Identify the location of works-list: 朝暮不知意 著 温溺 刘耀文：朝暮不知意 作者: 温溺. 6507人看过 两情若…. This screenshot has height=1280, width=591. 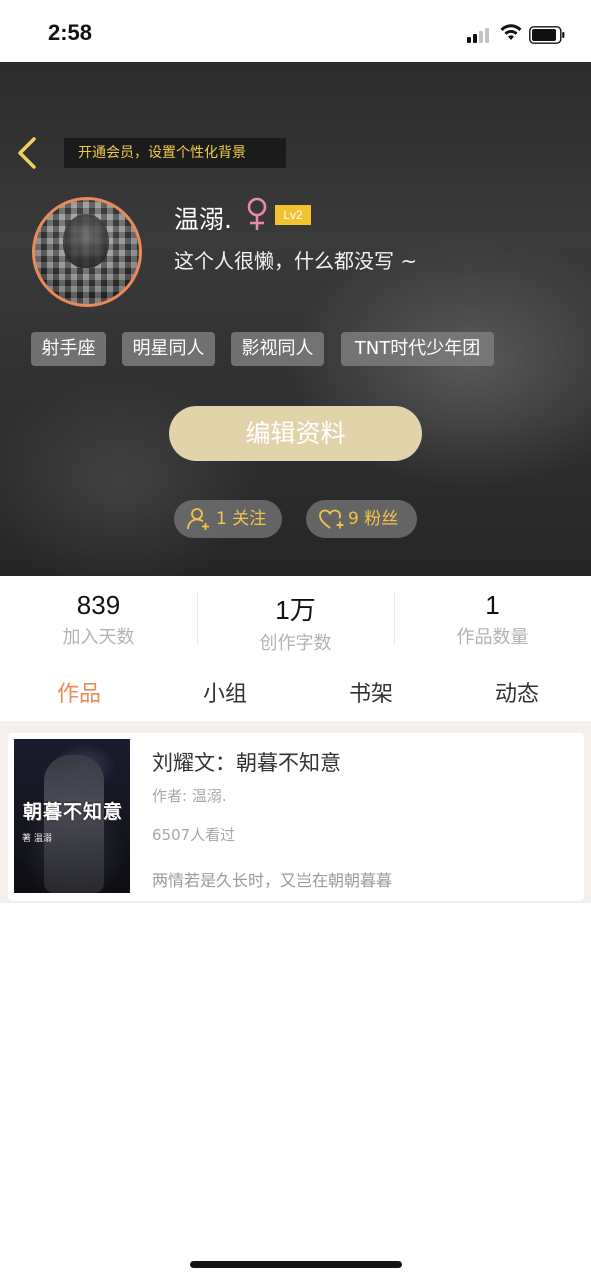
(295, 813).